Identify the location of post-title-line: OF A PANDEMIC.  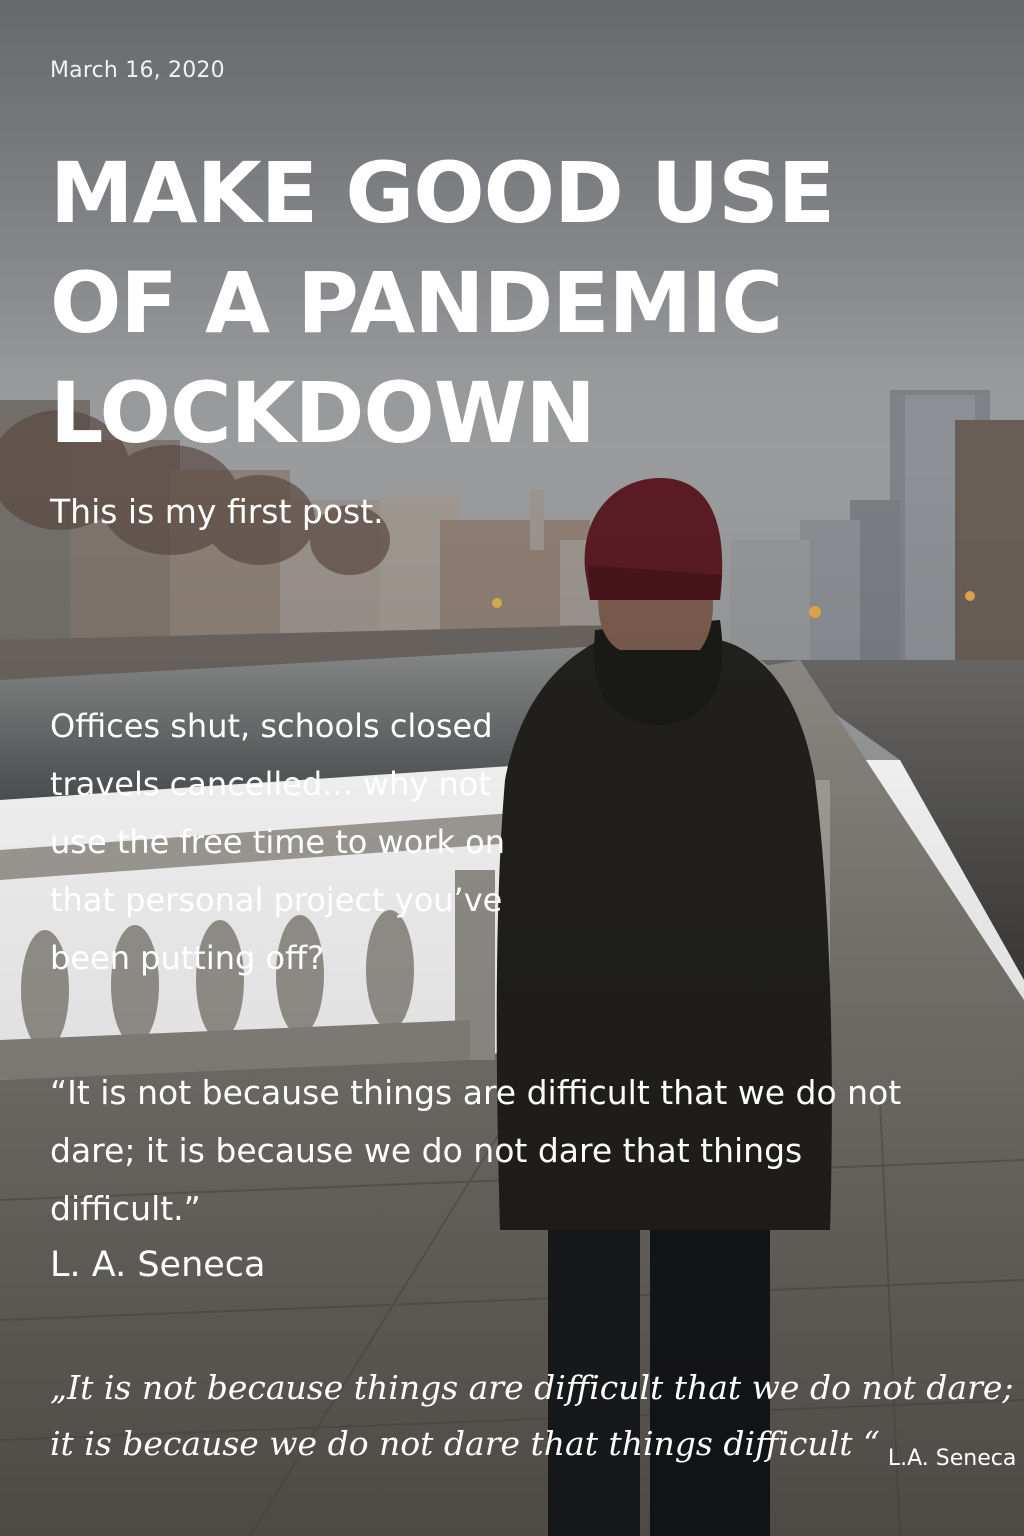
(416, 303).